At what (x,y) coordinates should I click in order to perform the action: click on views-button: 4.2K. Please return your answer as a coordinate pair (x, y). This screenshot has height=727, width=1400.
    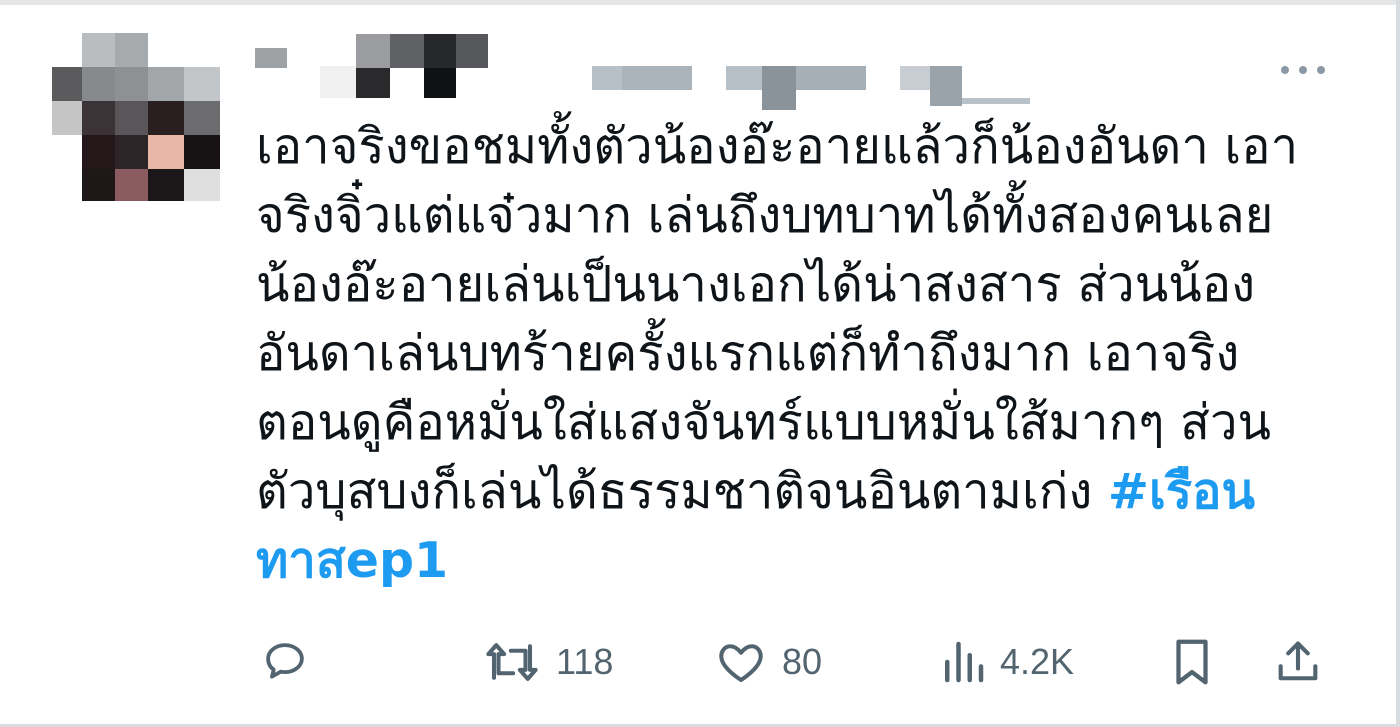
    Looking at the image, I should click on (1007, 662).